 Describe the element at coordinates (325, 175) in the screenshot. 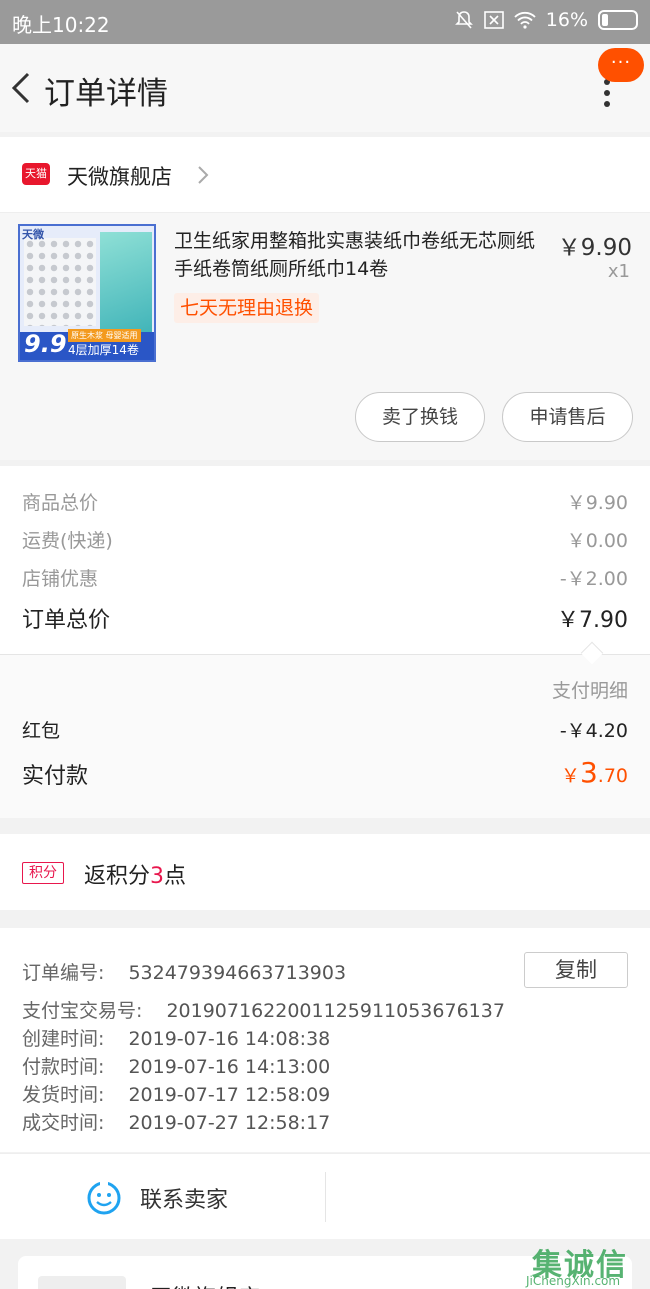

I see `store-row: 天猫 天微旗舰店` at that location.